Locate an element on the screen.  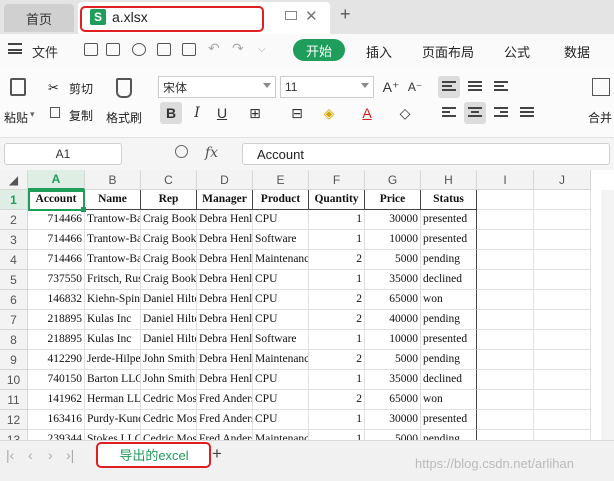
paste-icon is located at coordinates (18, 87).